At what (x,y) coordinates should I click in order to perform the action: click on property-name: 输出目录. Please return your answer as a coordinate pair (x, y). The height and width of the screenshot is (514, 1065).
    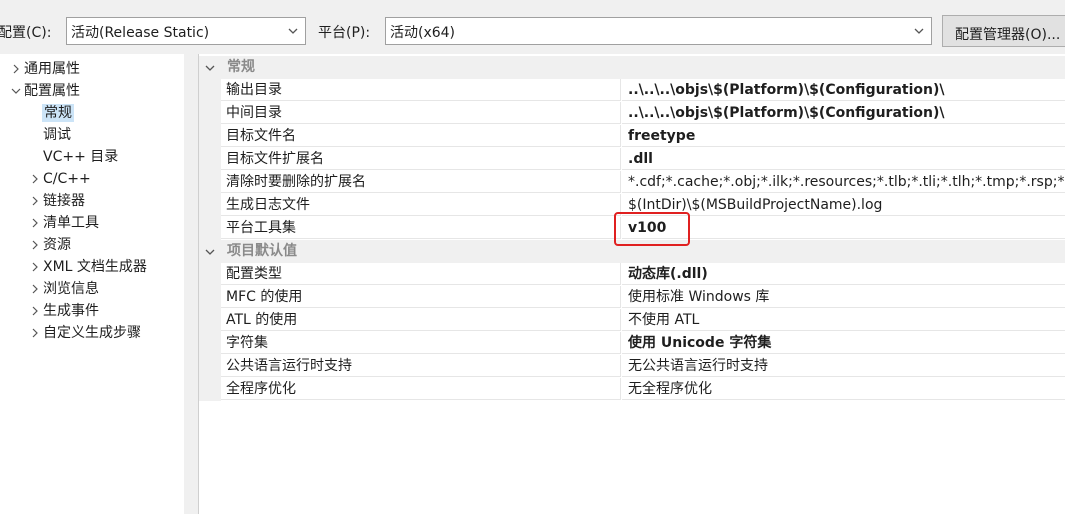
    Looking at the image, I should click on (421, 90).